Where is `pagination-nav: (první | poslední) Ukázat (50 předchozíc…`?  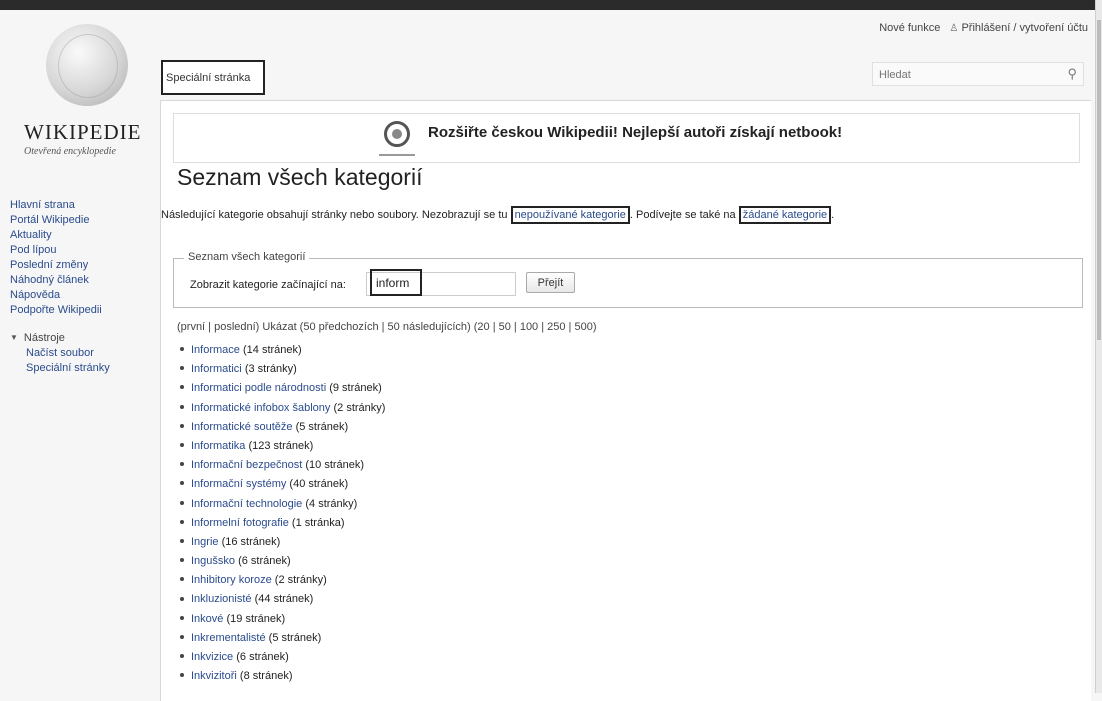 pagination-nav: (první | poslední) Ukázat (50 předchozíc… is located at coordinates (387, 327).